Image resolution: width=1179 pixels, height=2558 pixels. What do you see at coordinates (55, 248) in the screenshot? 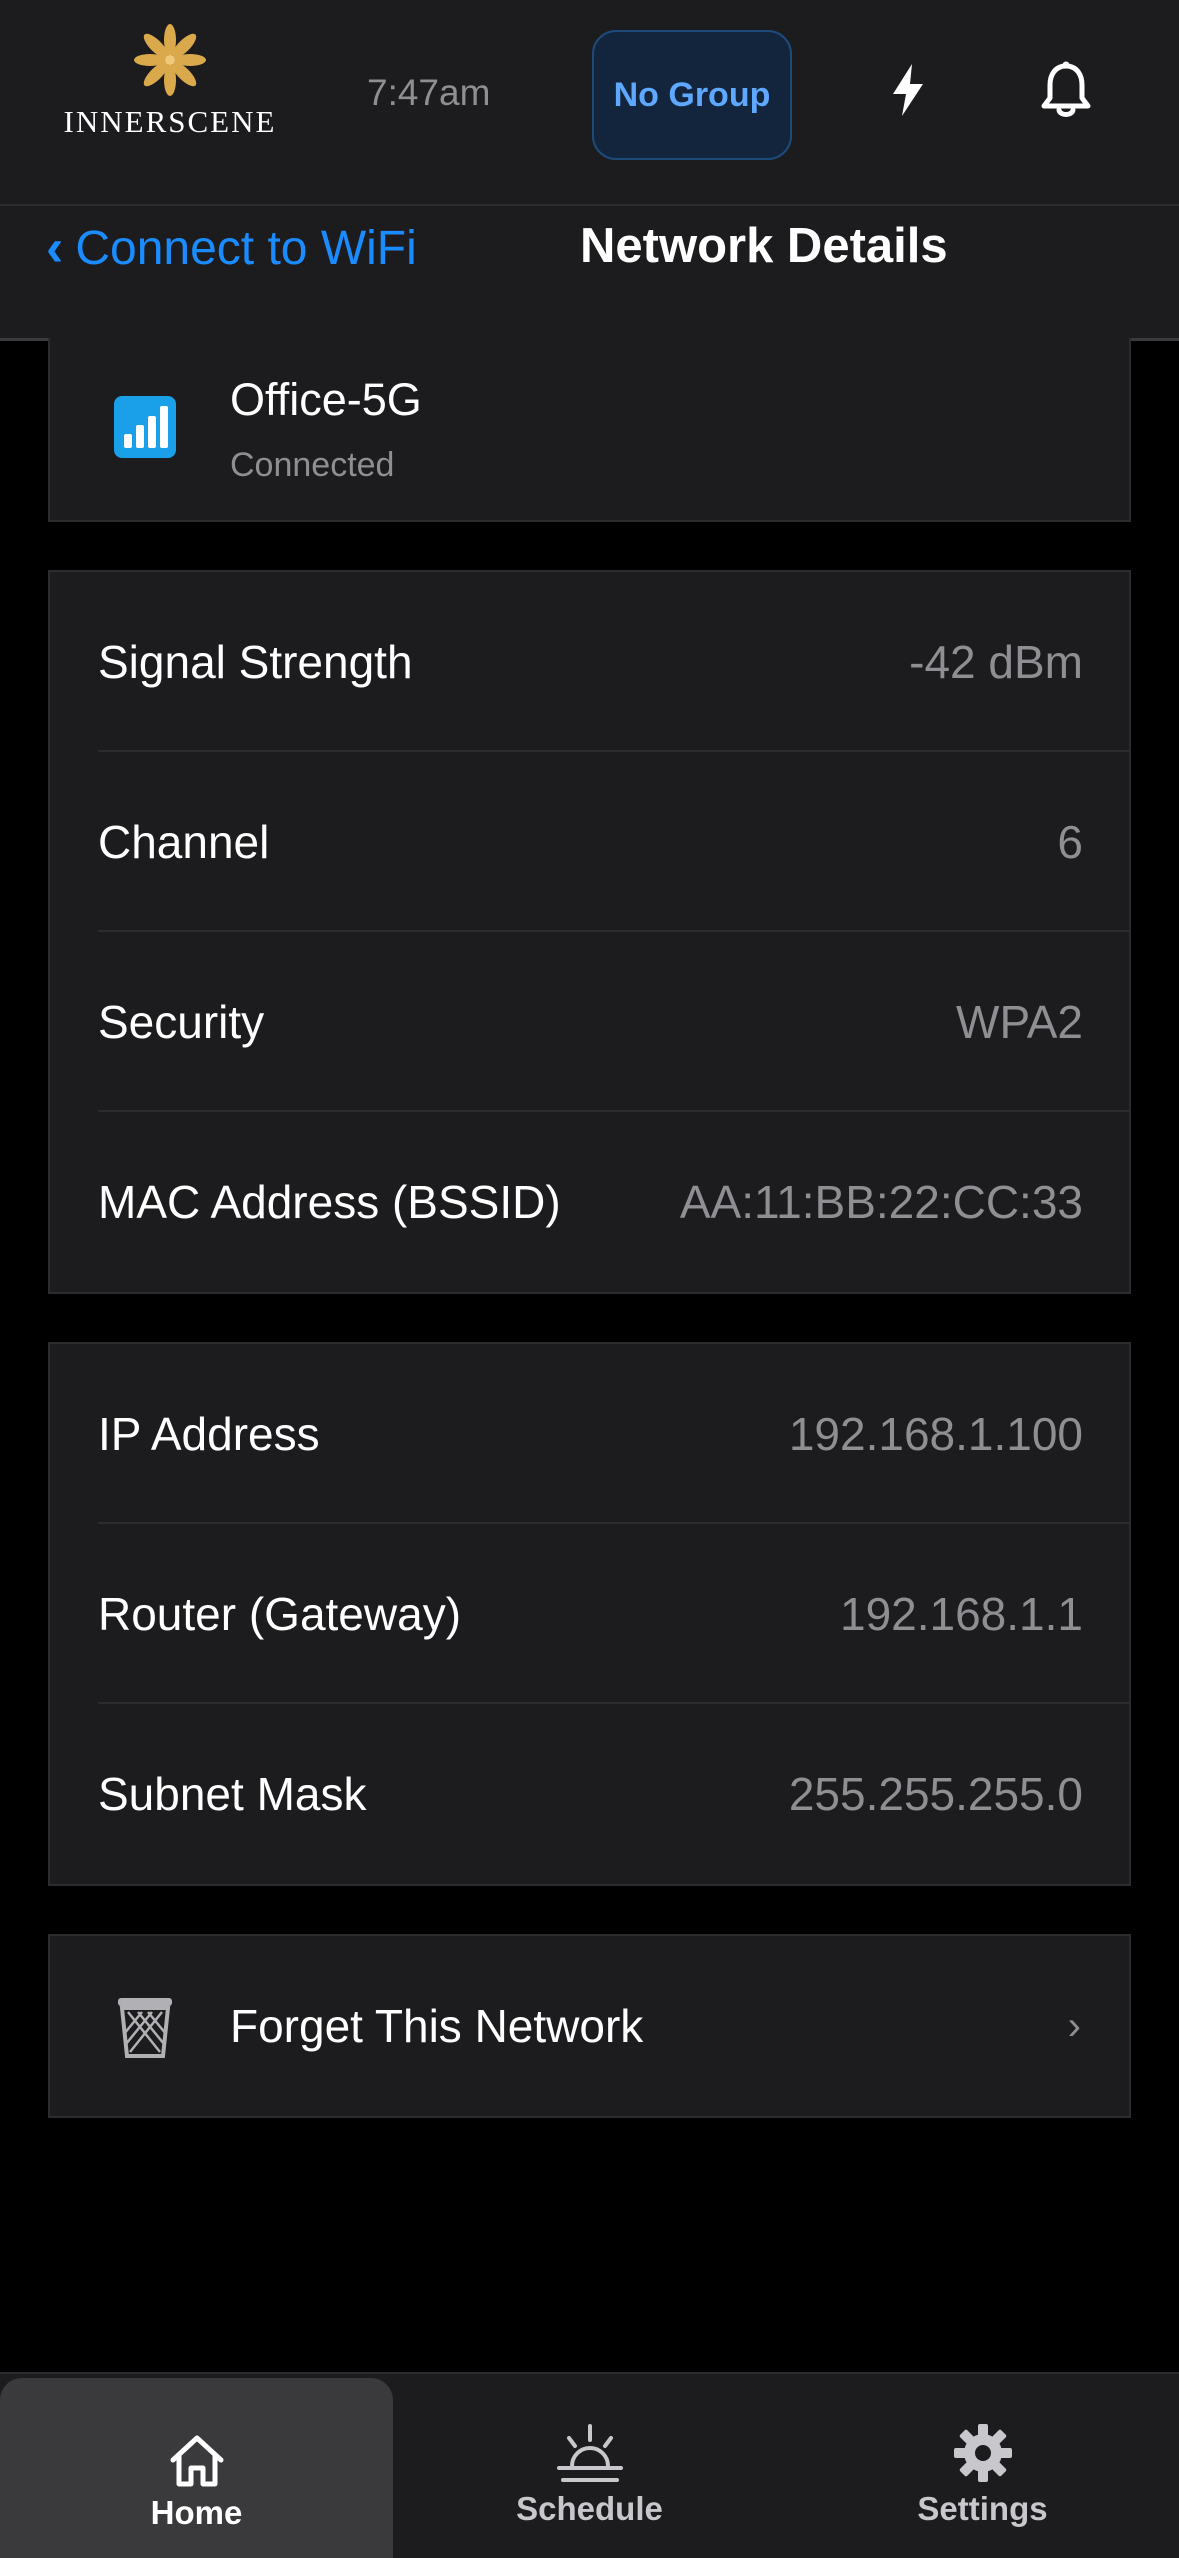
I see `chevron-left-icon: ‹` at bounding box center [55, 248].